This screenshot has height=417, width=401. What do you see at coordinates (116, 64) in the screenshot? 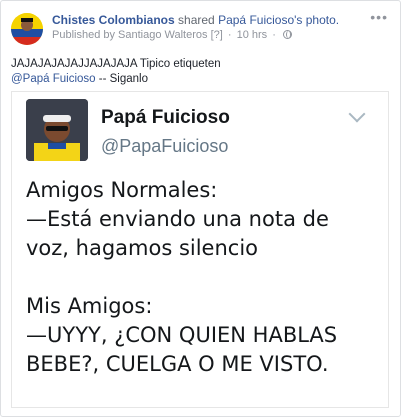
I see `message-line-1: JAJAJAJAJAJJAJAJAJA Tipico etiqueten` at bounding box center [116, 64].